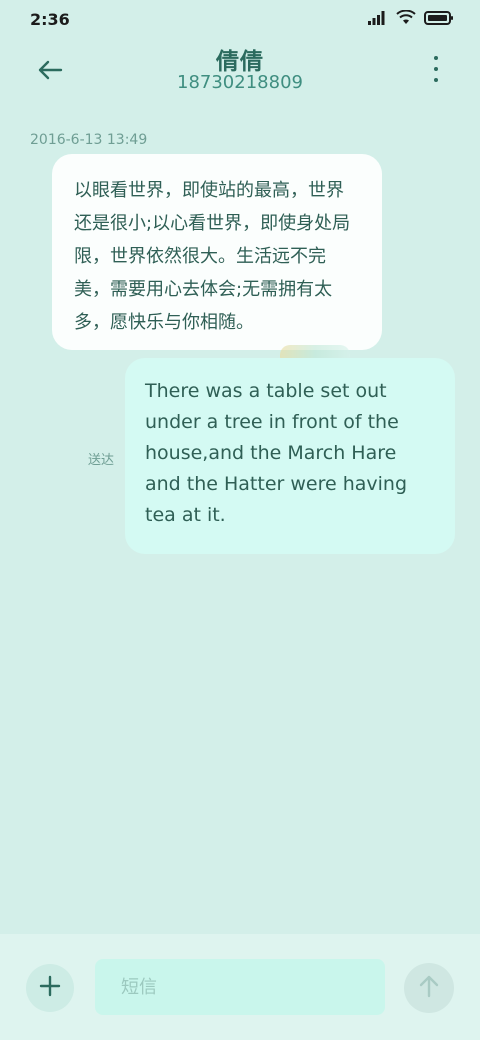 The width and height of the screenshot is (480, 1040). What do you see at coordinates (436, 58) in the screenshot?
I see `more-vertical-icon` at bounding box center [436, 58].